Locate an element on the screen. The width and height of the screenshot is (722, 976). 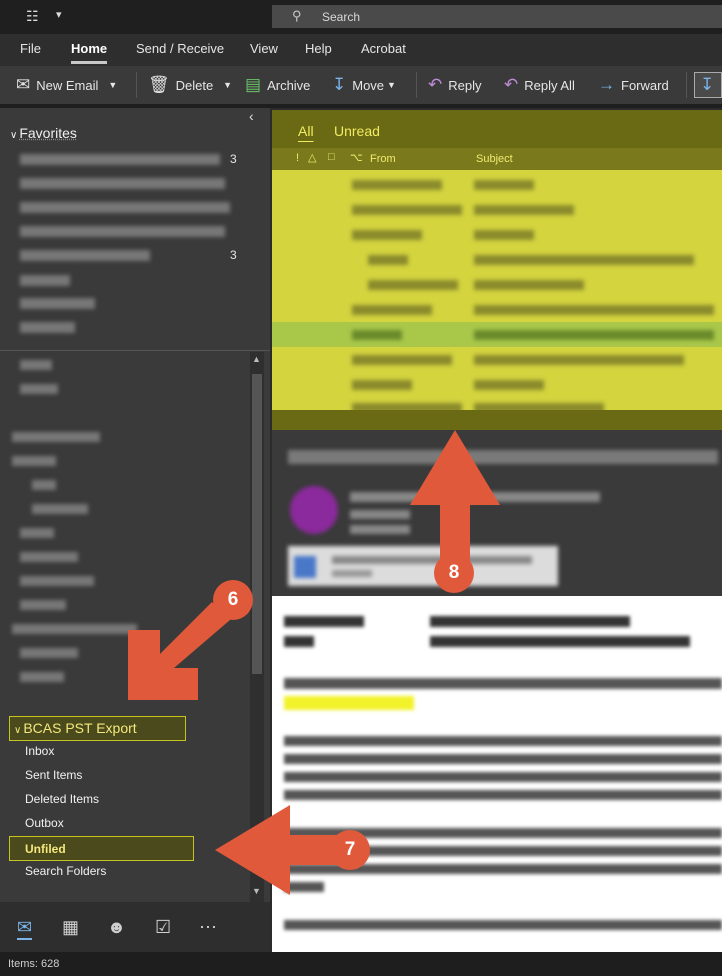
callout-badge-6: 6 is located at coordinates (233, 600).